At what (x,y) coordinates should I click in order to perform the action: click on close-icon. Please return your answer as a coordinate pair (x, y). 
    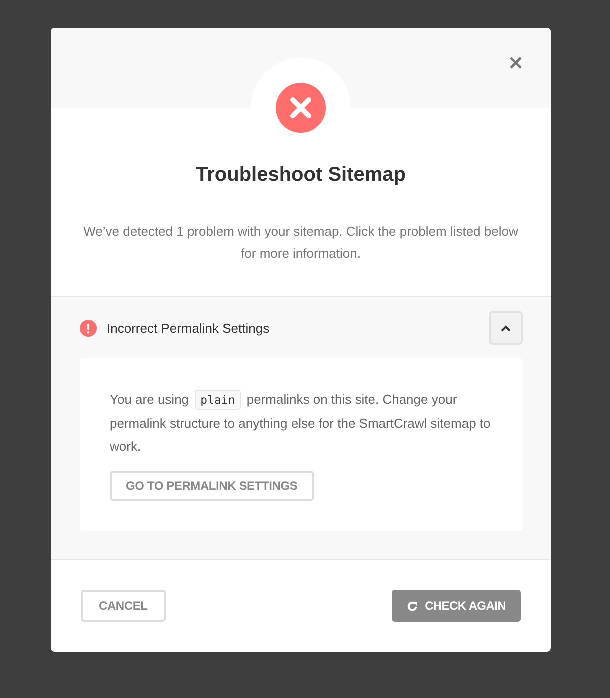
    Looking at the image, I should click on (516, 63).